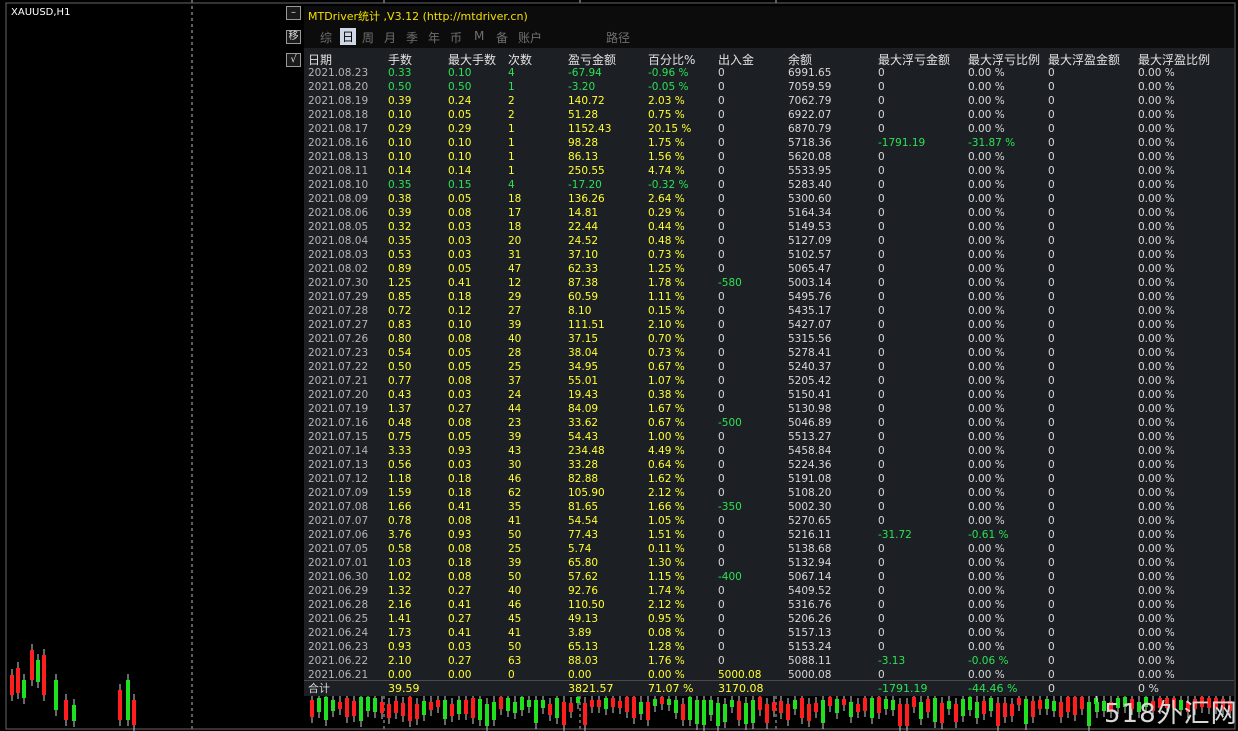 The image size is (1238, 731). What do you see at coordinates (618, 37) in the screenshot?
I see `tab-10: 路径` at bounding box center [618, 37].